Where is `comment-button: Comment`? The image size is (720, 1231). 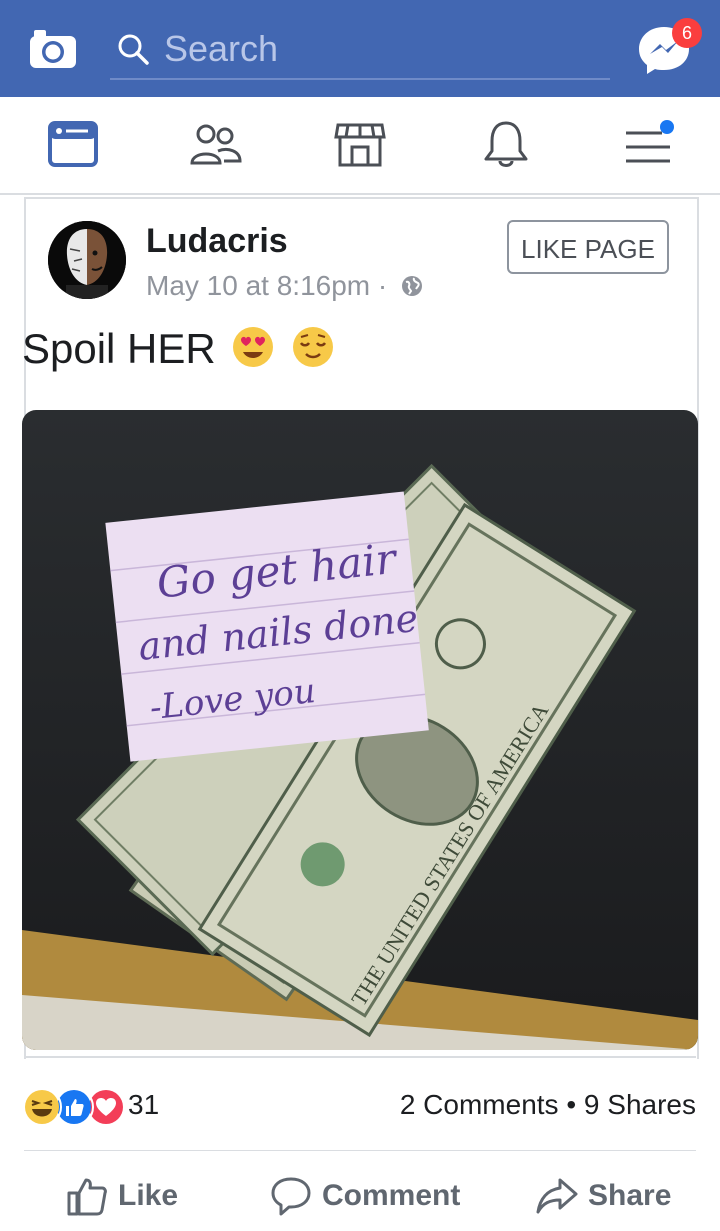 comment-button: Comment is located at coordinates (365, 1196).